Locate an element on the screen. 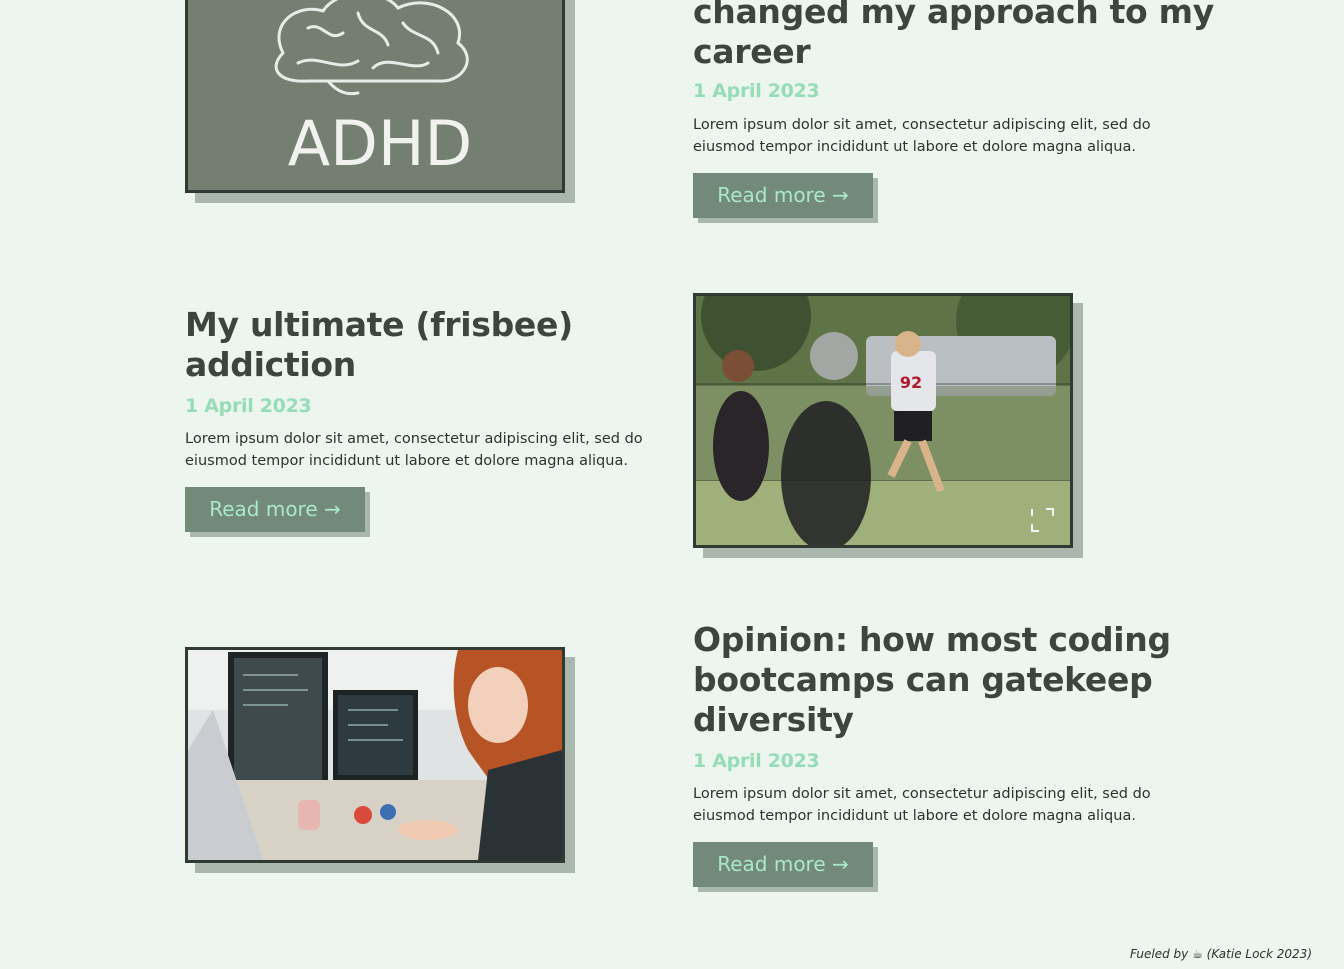  coffee-icon: ☕ is located at coordinates (1197, 954).